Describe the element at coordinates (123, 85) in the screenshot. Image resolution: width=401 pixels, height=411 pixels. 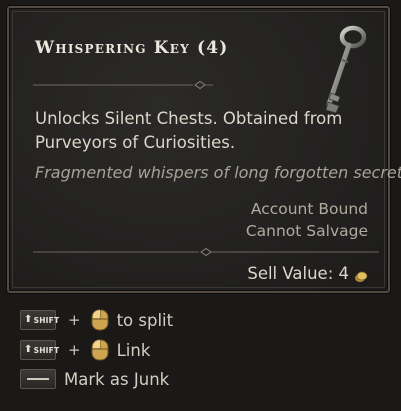
I see `title-divider` at that location.